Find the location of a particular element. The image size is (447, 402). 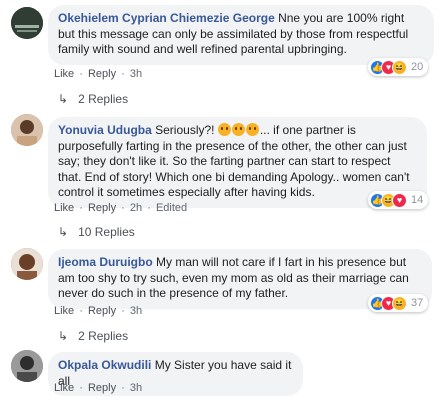

comment-actions: Like · Reply · 2h · Edited is located at coordinates (120, 208).